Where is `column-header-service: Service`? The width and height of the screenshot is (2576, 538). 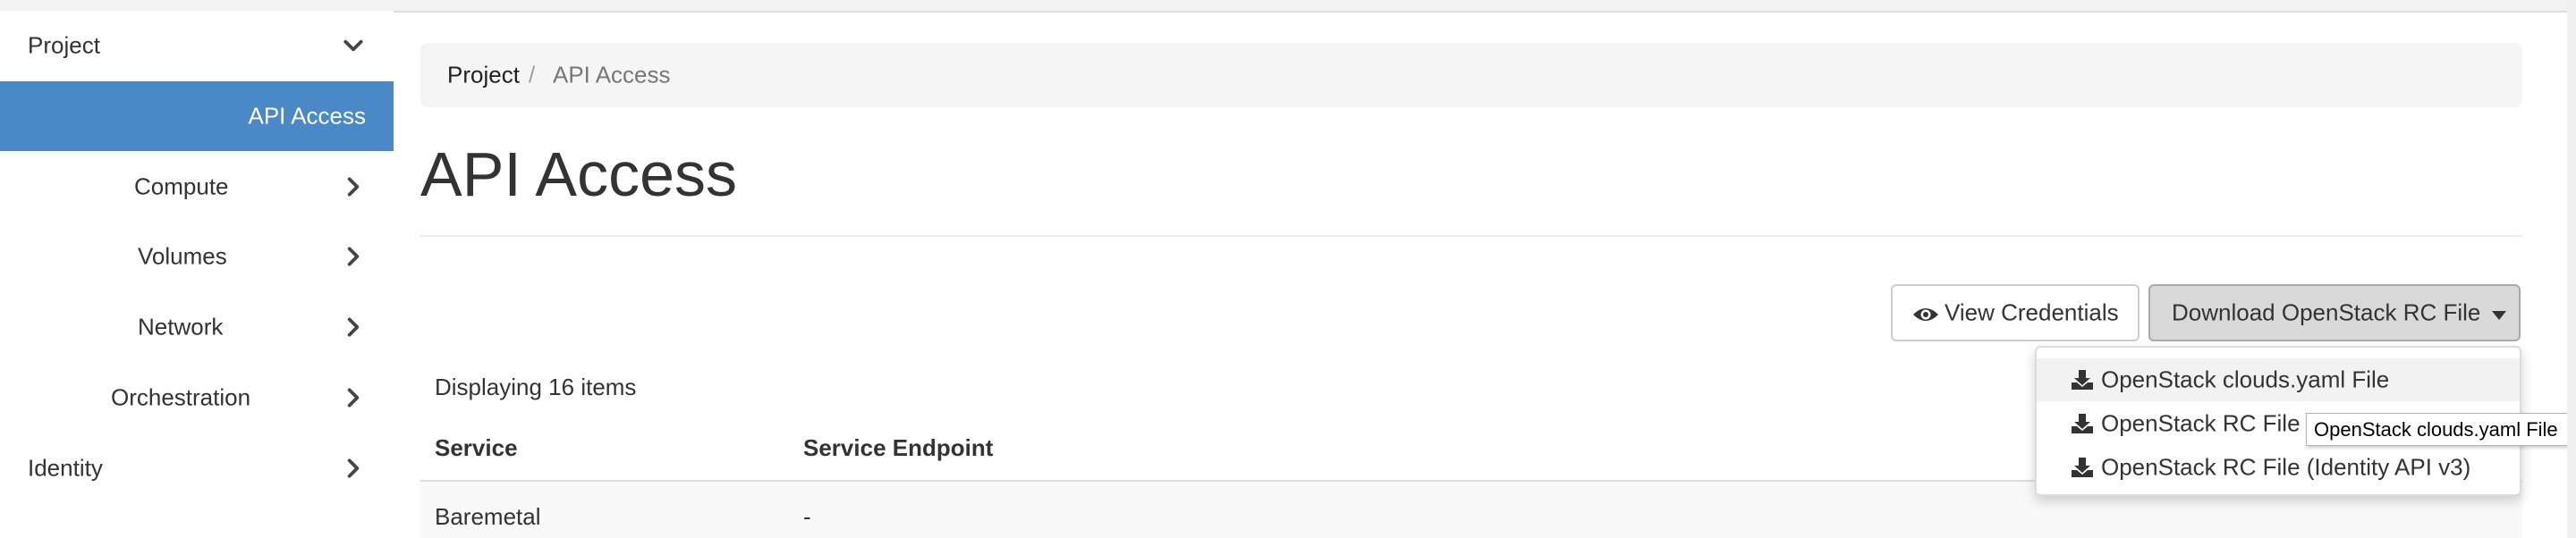
column-header-service: Service is located at coordinates (476, 447).